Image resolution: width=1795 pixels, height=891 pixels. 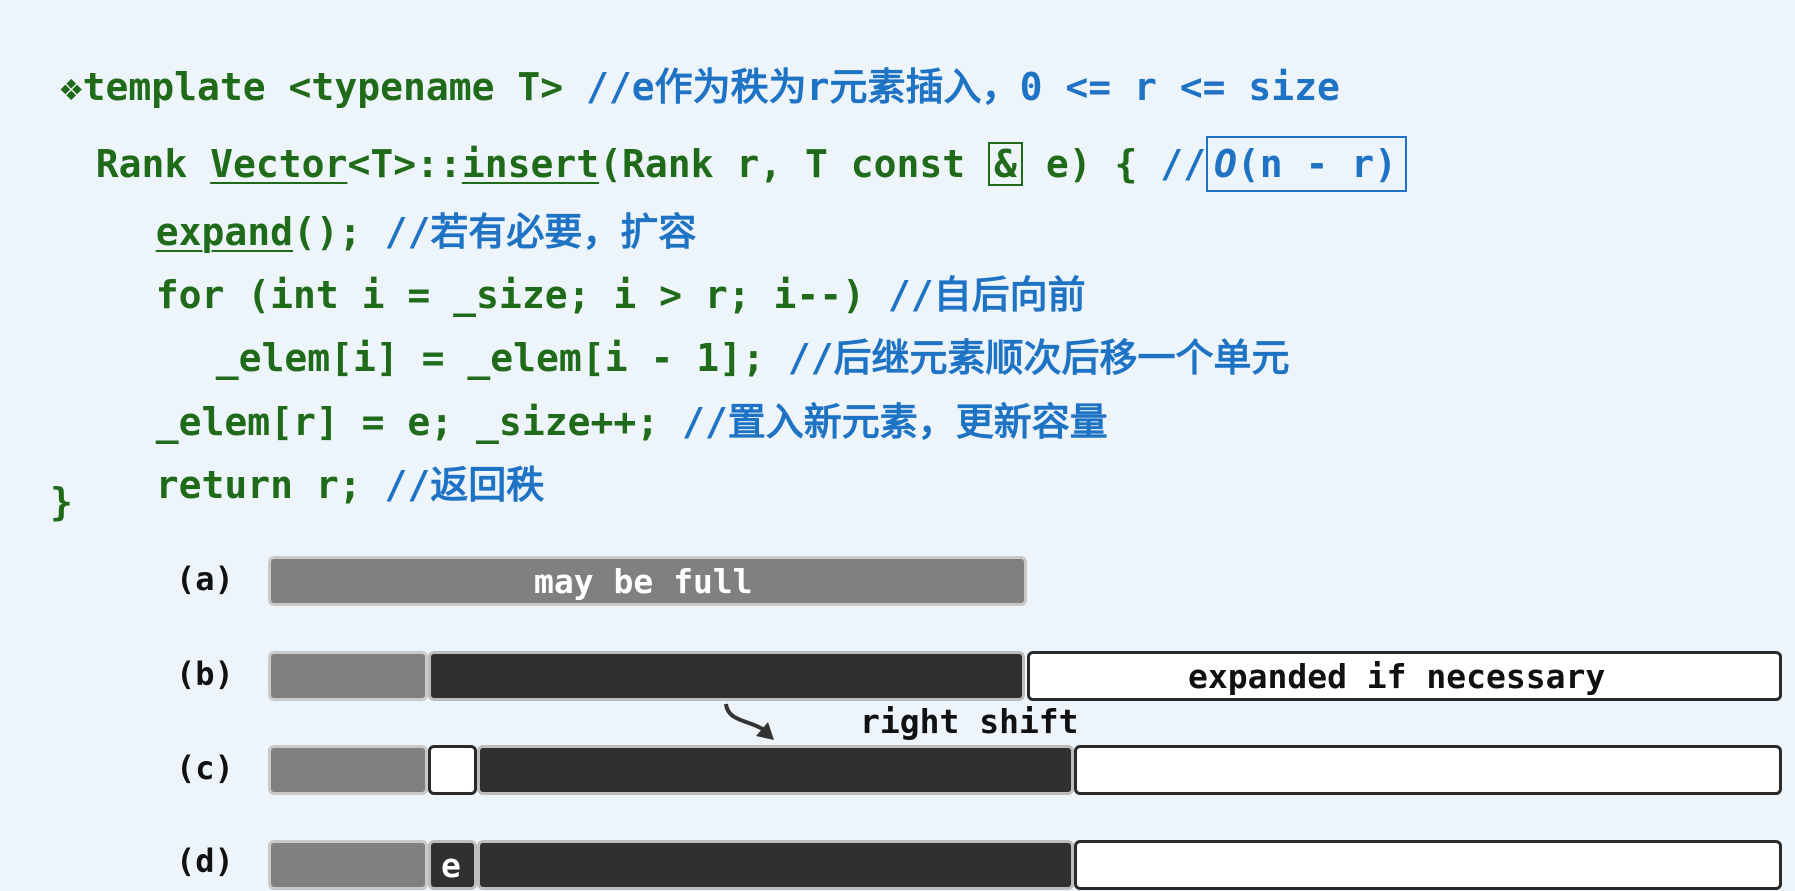 I want to click on row-a-text: may be full, so click(x=643, y=581).